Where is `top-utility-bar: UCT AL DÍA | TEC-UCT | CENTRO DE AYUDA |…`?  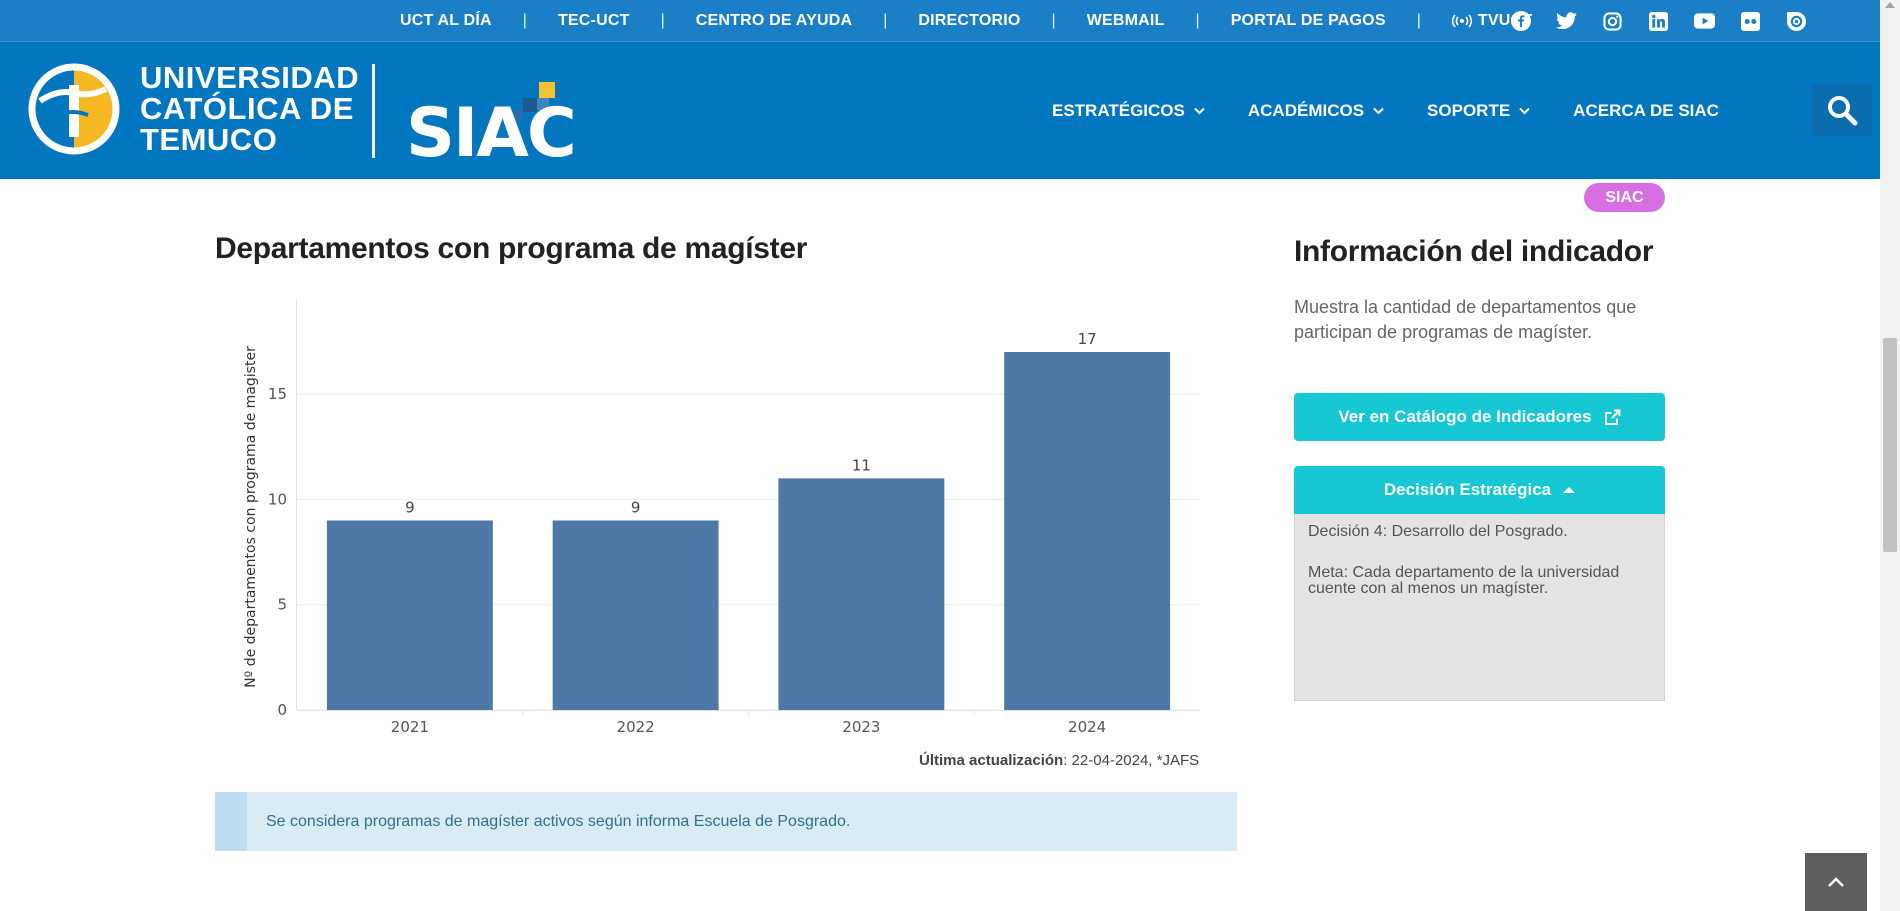
top-utility-bar: UCT AL DÍA | TEC-UCT | CENTRO DE AYUDA |… is located at coordinates (940, 21).